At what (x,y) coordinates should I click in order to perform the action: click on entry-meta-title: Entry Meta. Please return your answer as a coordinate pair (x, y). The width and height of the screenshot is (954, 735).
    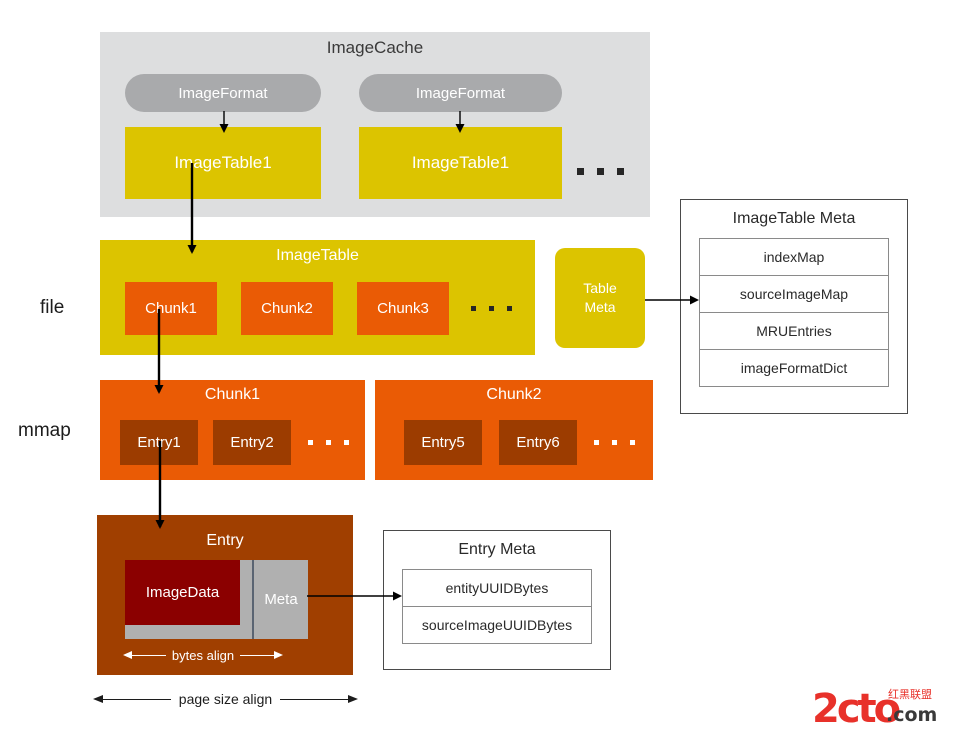
    Looking at the image, I should click on (497, 549).